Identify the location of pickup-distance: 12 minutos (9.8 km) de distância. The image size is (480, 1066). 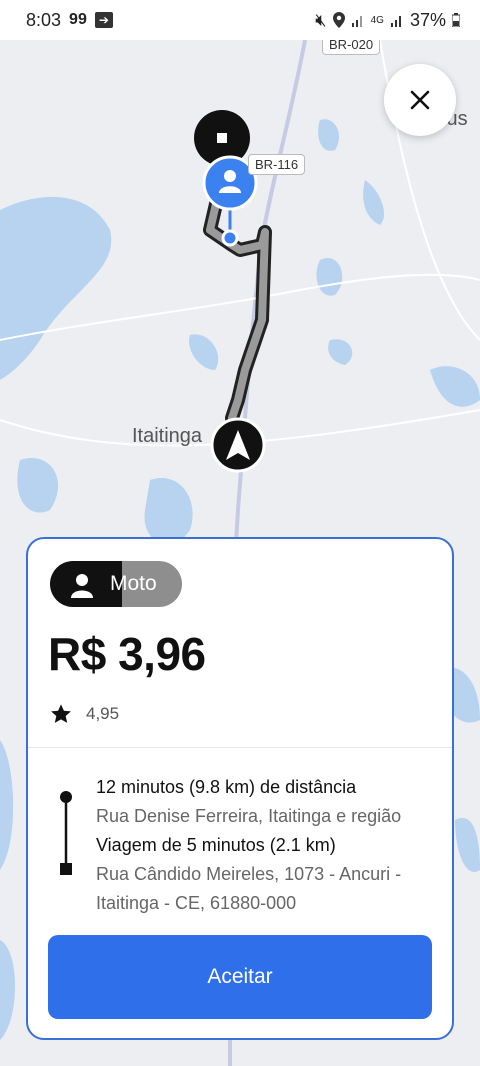
(226, 787).